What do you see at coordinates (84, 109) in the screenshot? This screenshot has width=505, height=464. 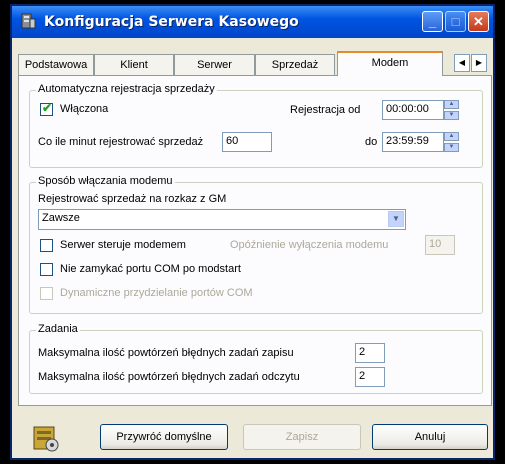 I see `enabled-label: Włączona` at bounding box center [84, 109].